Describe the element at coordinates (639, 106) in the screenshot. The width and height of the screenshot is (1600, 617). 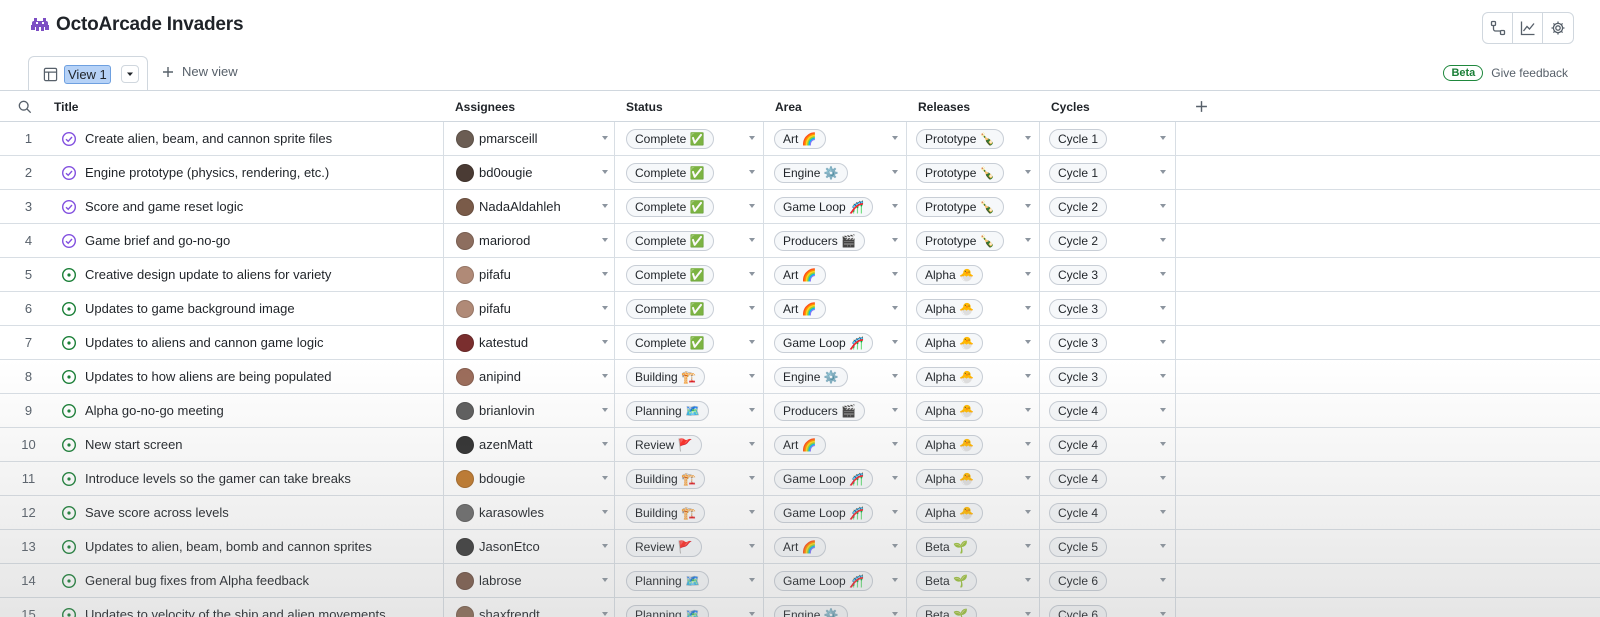
I see `column-header-status: Status` at that location.